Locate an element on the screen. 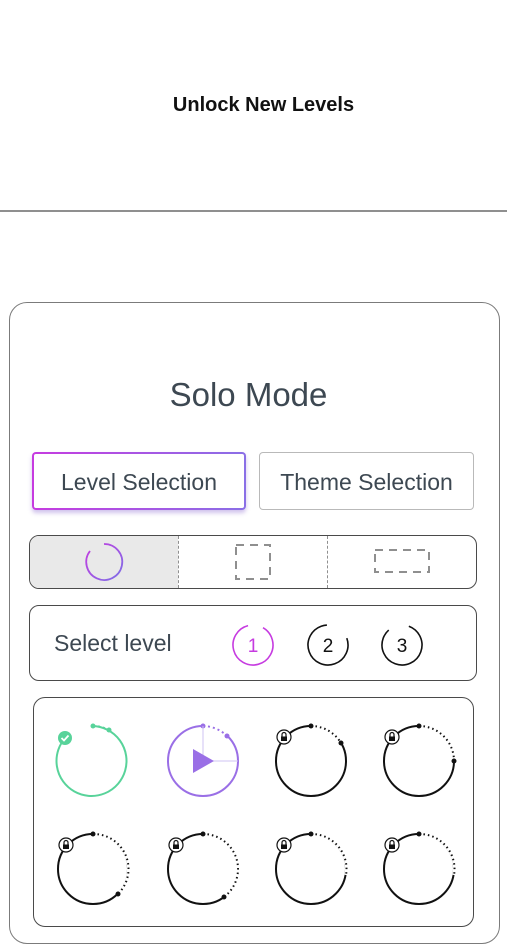 Image resolution: width=507 pixels, height=944 pixels. level-option-3: 3 is located at coordinates (402, 645).